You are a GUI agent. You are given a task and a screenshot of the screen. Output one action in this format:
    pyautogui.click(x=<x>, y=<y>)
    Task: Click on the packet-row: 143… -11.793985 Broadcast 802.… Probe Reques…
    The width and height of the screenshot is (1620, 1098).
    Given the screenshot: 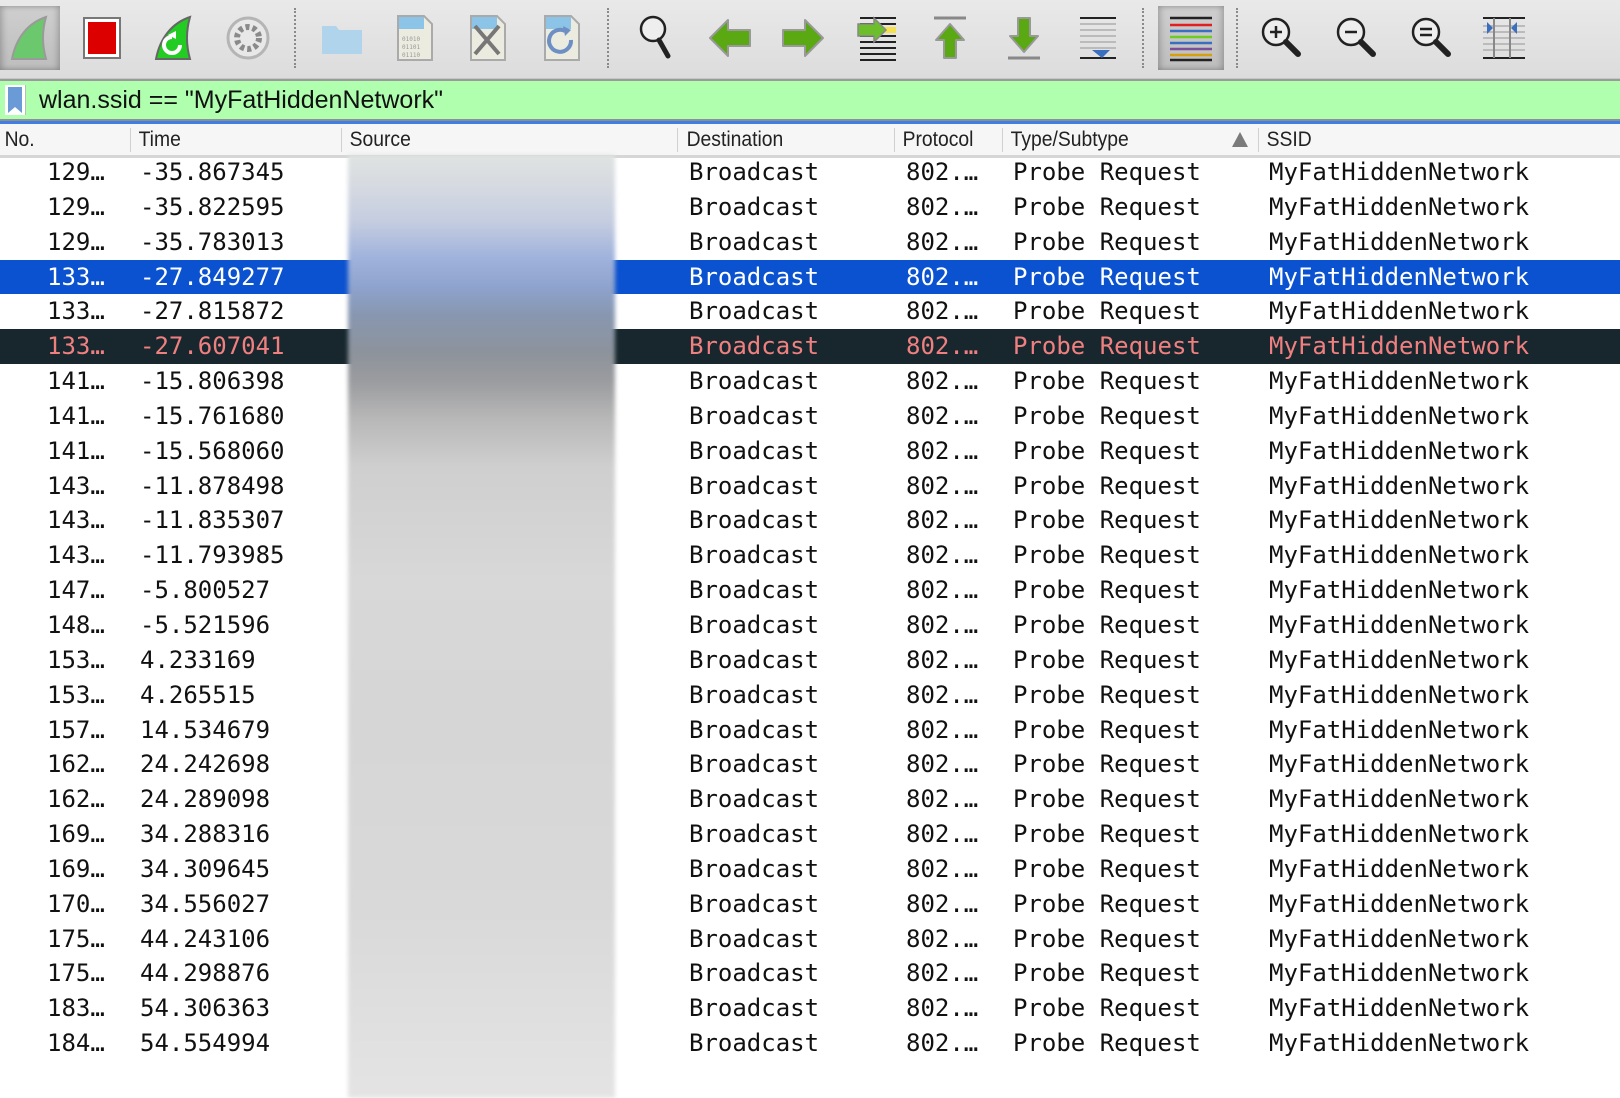 What is the action you would take?
    pyautogui.click(x=810, y=555)
    